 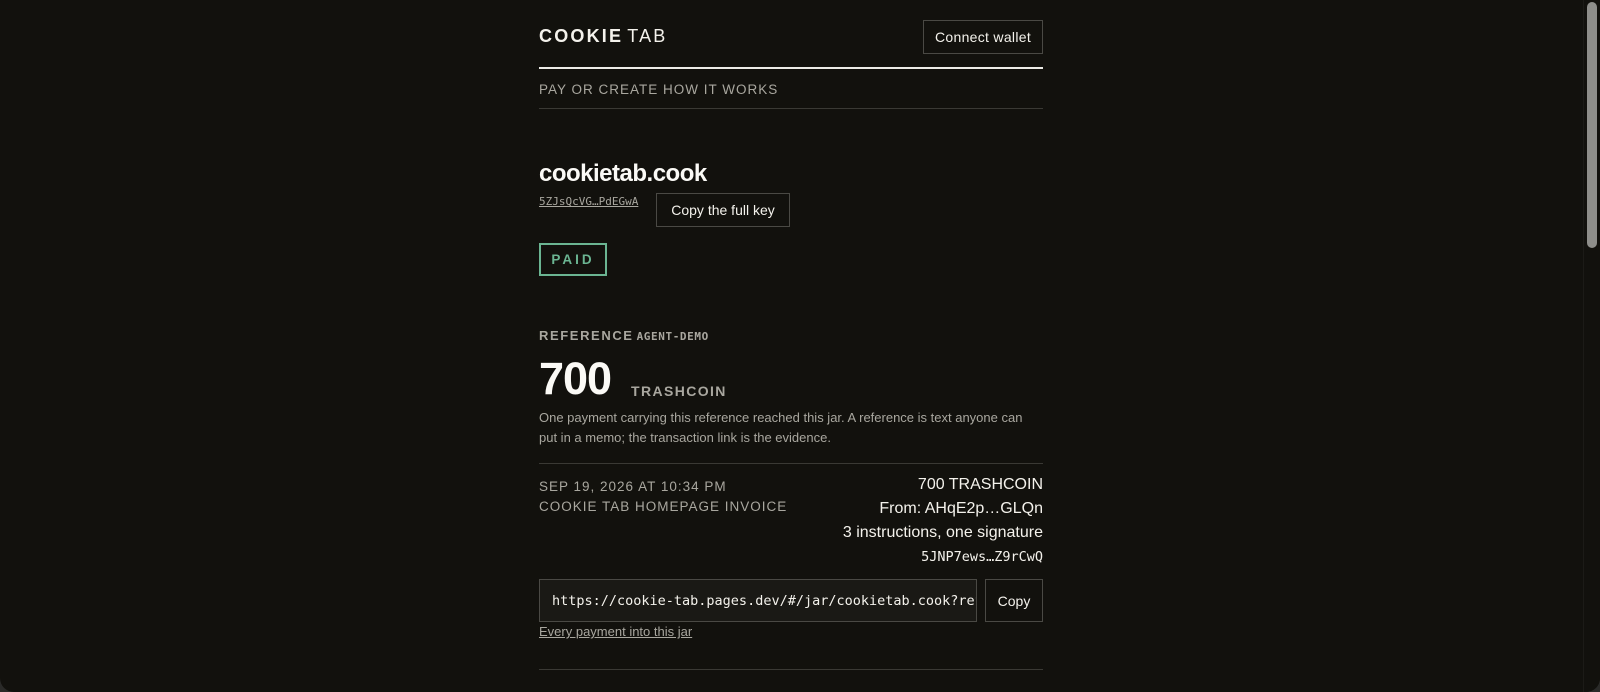 What do you see at coordinates (942, 532) in the screenshot?
I see `transaction-instructions: 3 instructions, one signature` at bounding box center [942, 532].